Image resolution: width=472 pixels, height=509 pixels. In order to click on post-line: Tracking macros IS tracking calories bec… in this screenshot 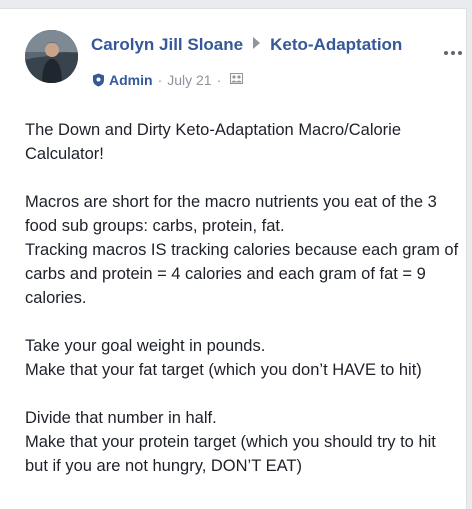, I will do `click(242, 274)`.